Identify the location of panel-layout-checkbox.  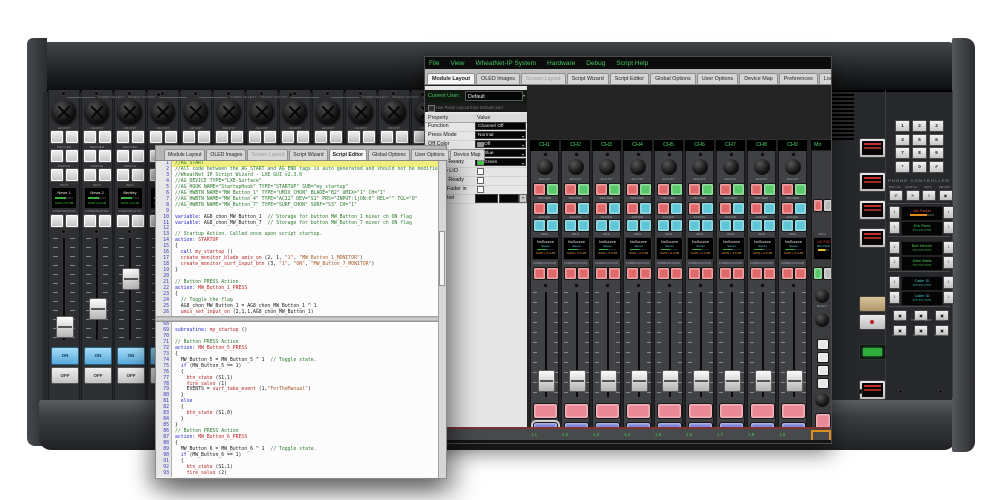
(431, 108).